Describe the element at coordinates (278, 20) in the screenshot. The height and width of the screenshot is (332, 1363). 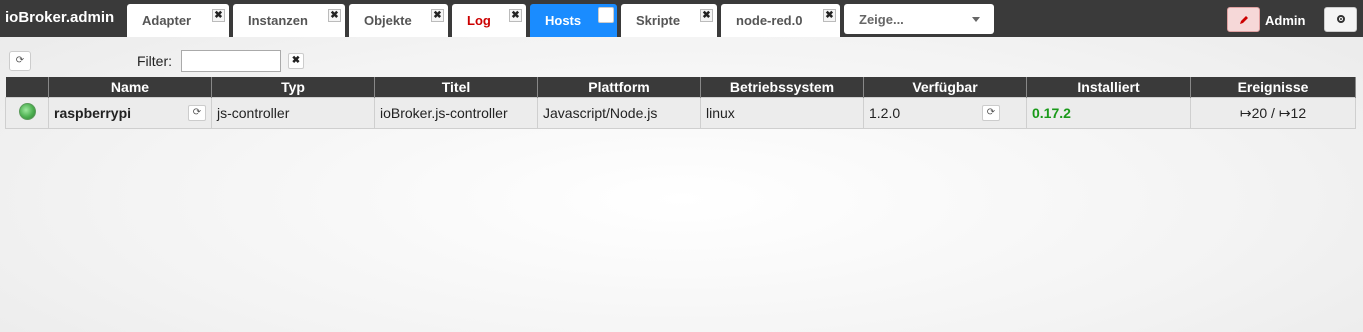
I see `tab-label: Instanzen` at that location.